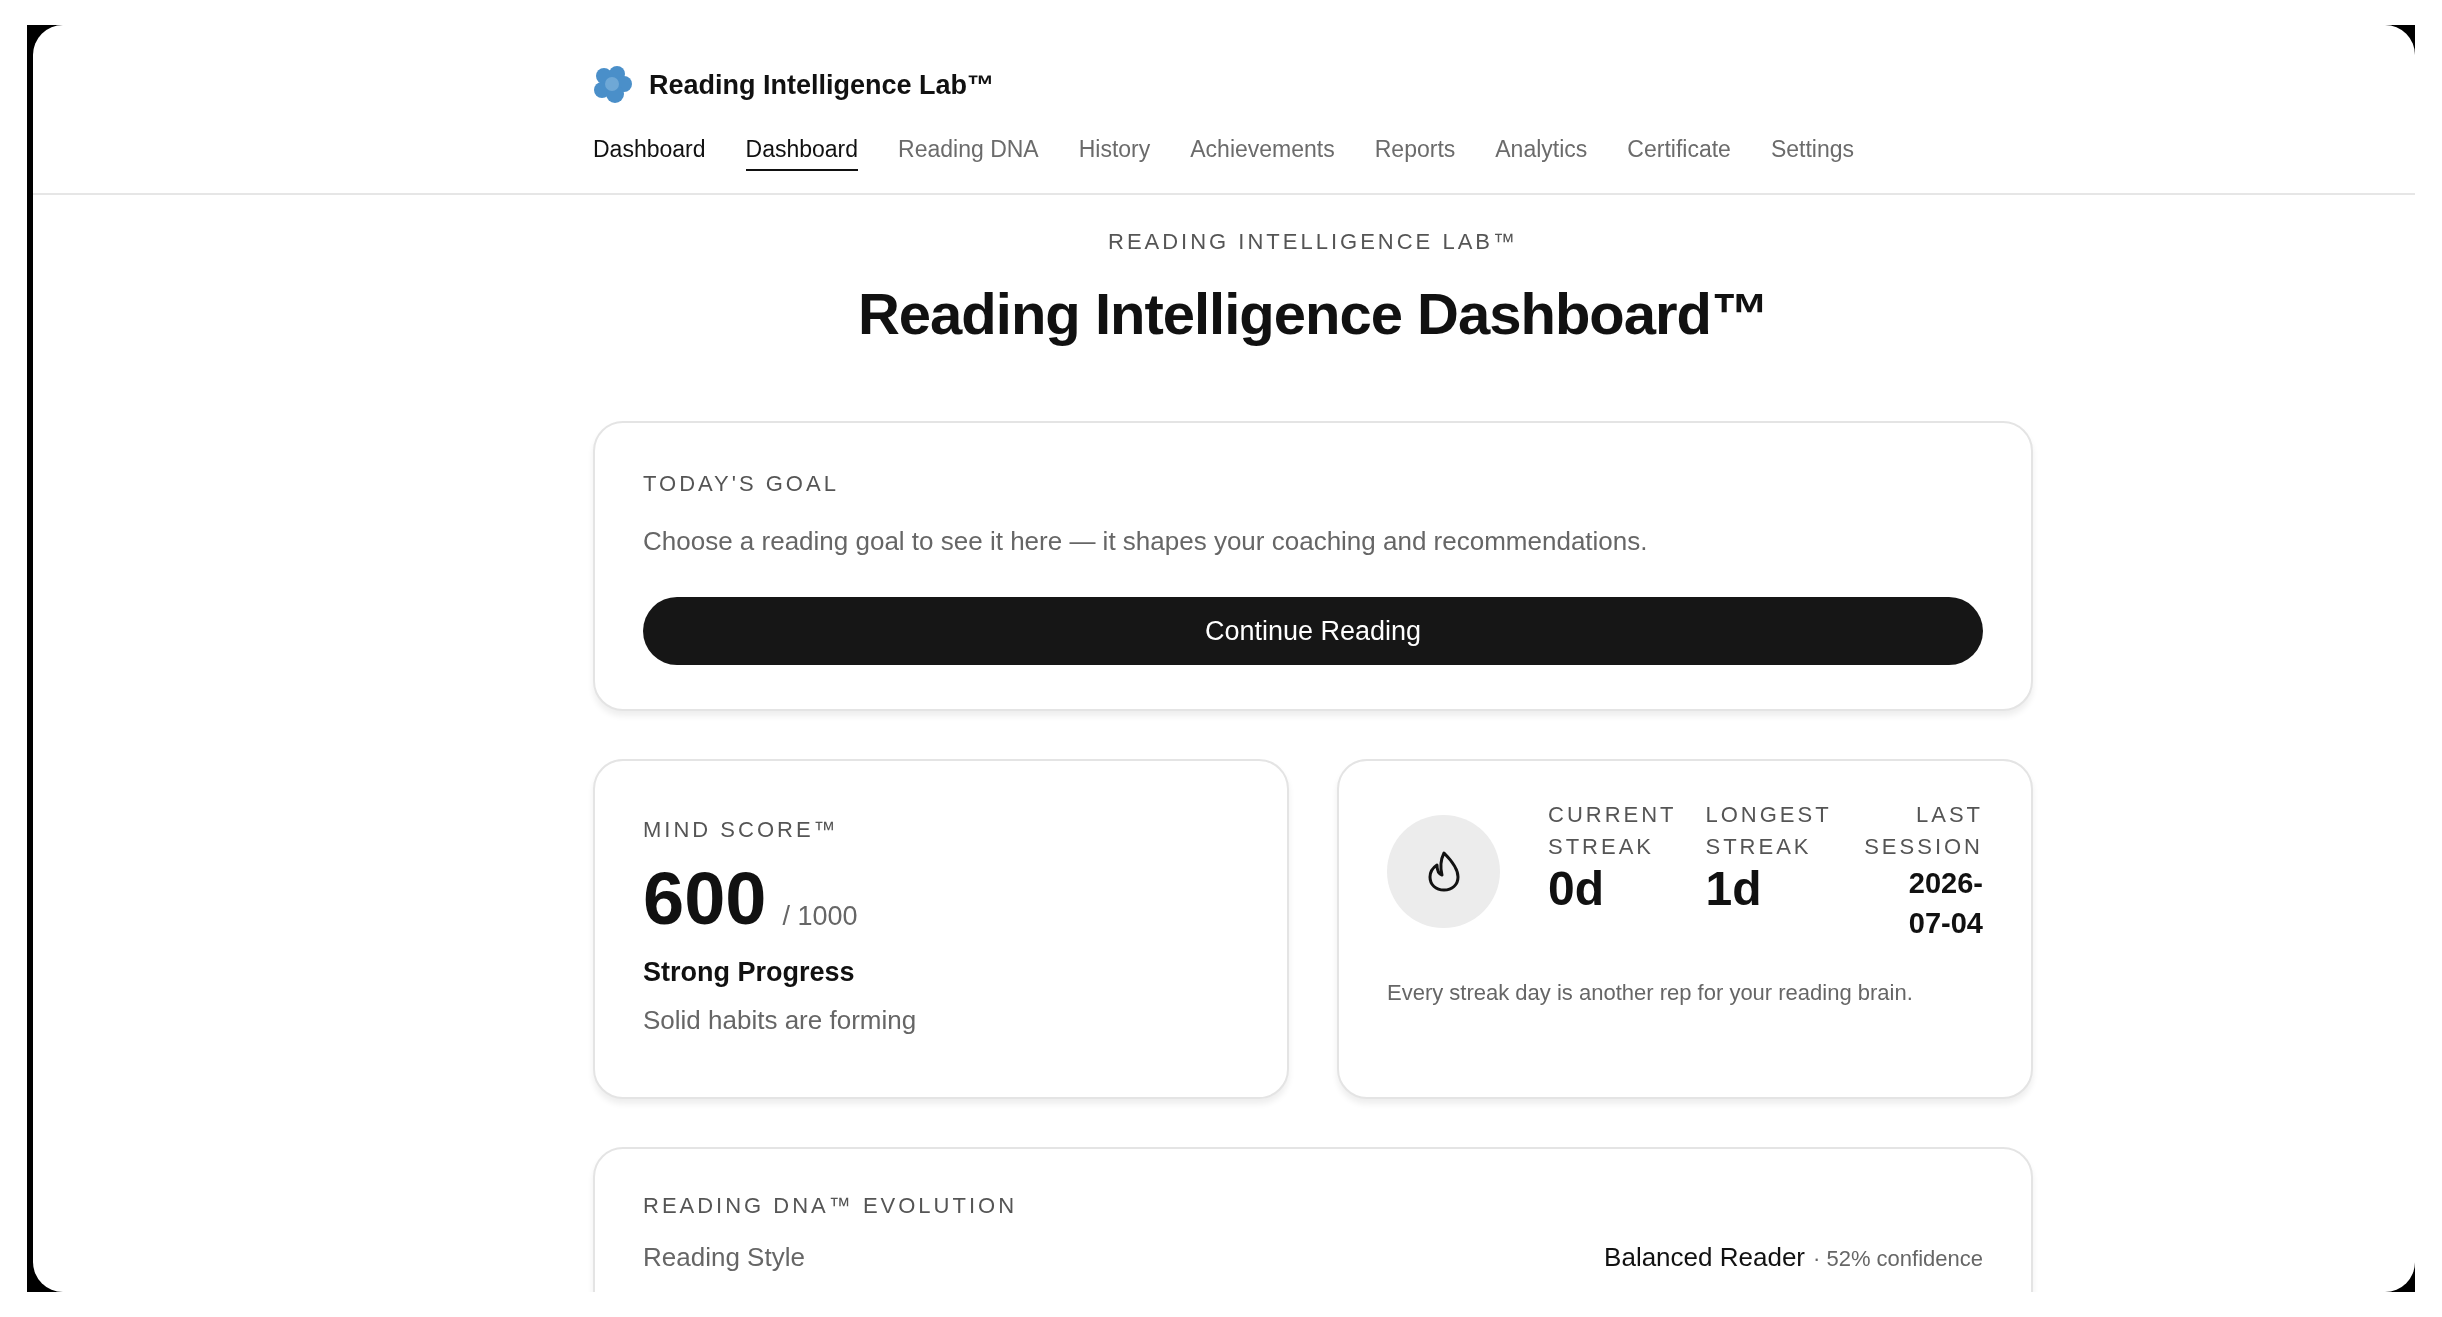 The image size is (2442, 1317). Describe the element at coordinates (1704, 1257) in the screenshot. I see `trait-value: Balanced Reader` at that location.